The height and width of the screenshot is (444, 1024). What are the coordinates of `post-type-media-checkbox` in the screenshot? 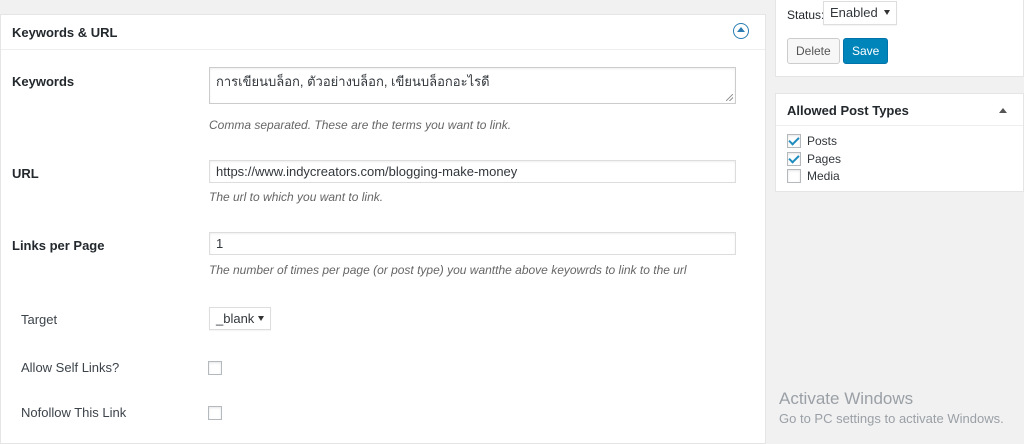 It's located at (794, 176).